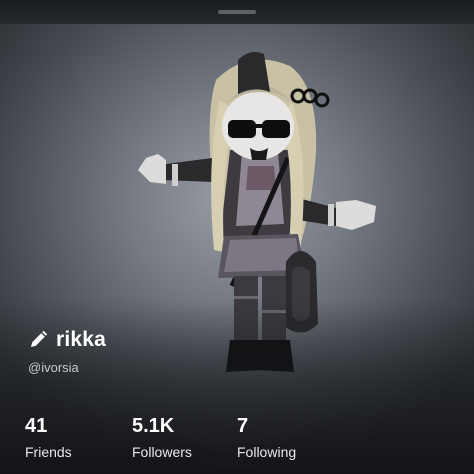 The image size is (474, 474). What do you see at coordinates (266, 438) in the screenshot?
I see `following-stat: 7 Following` at bounding box center [266, 438].